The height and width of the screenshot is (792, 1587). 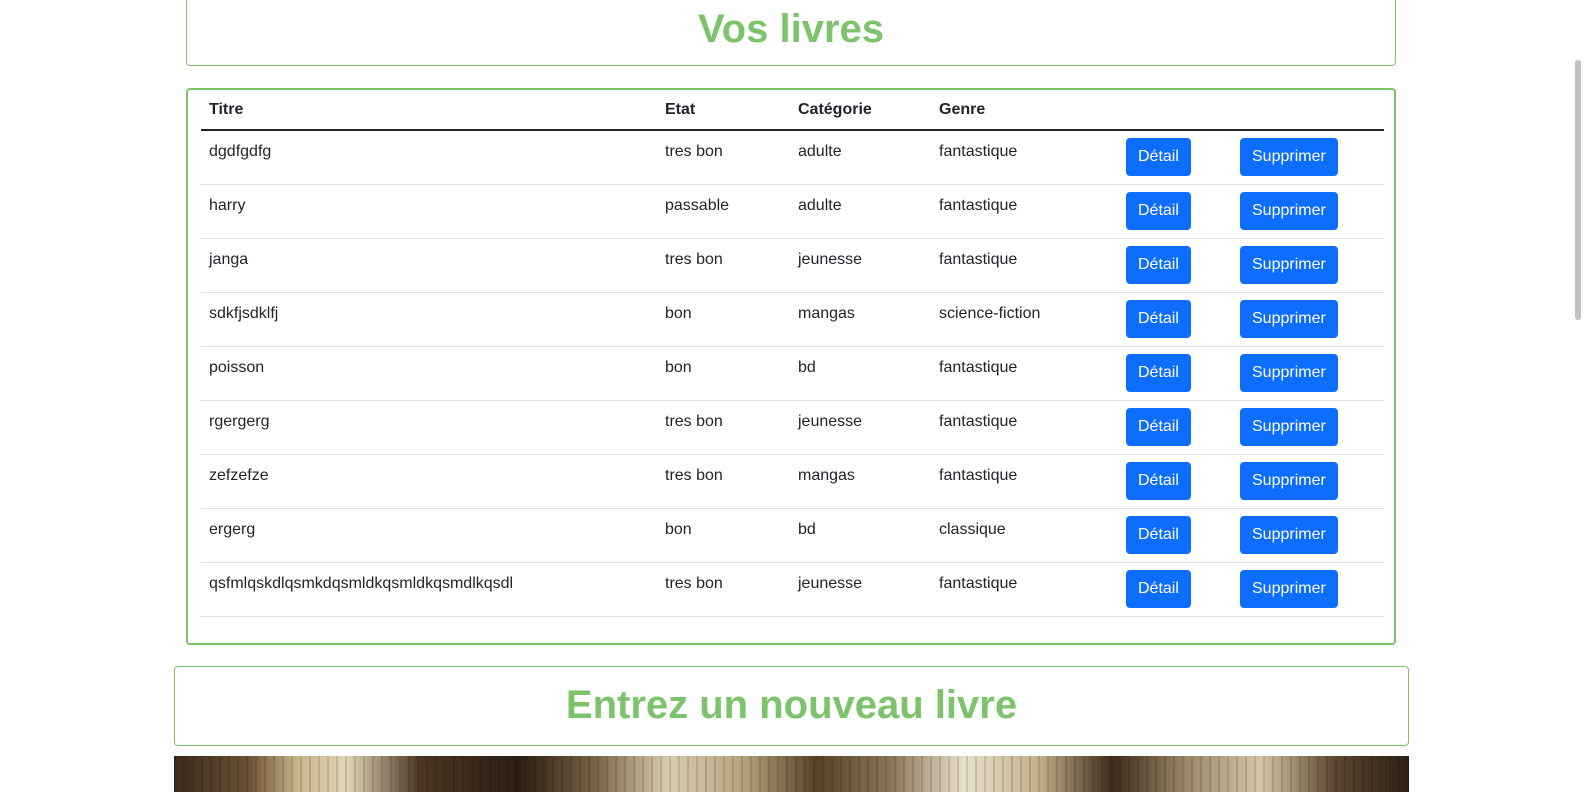 What do you see at coordinates (1024, 319) in the screenshot?
I see `cell-genre: science-fiction` at bounding box center [1024, 319].